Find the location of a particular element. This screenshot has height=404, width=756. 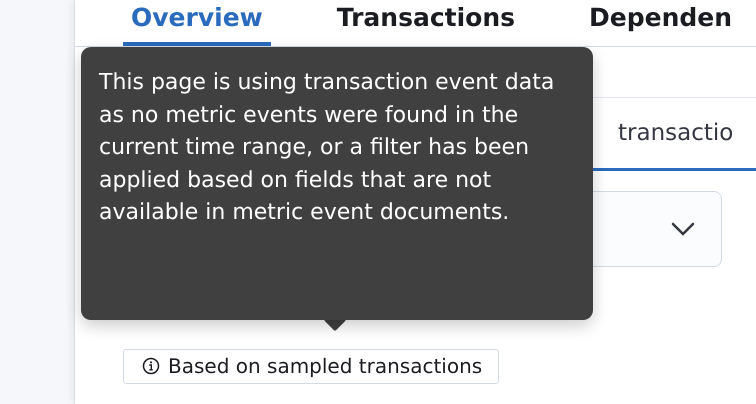

tab: Dependen is located at coordinates (660, 24).